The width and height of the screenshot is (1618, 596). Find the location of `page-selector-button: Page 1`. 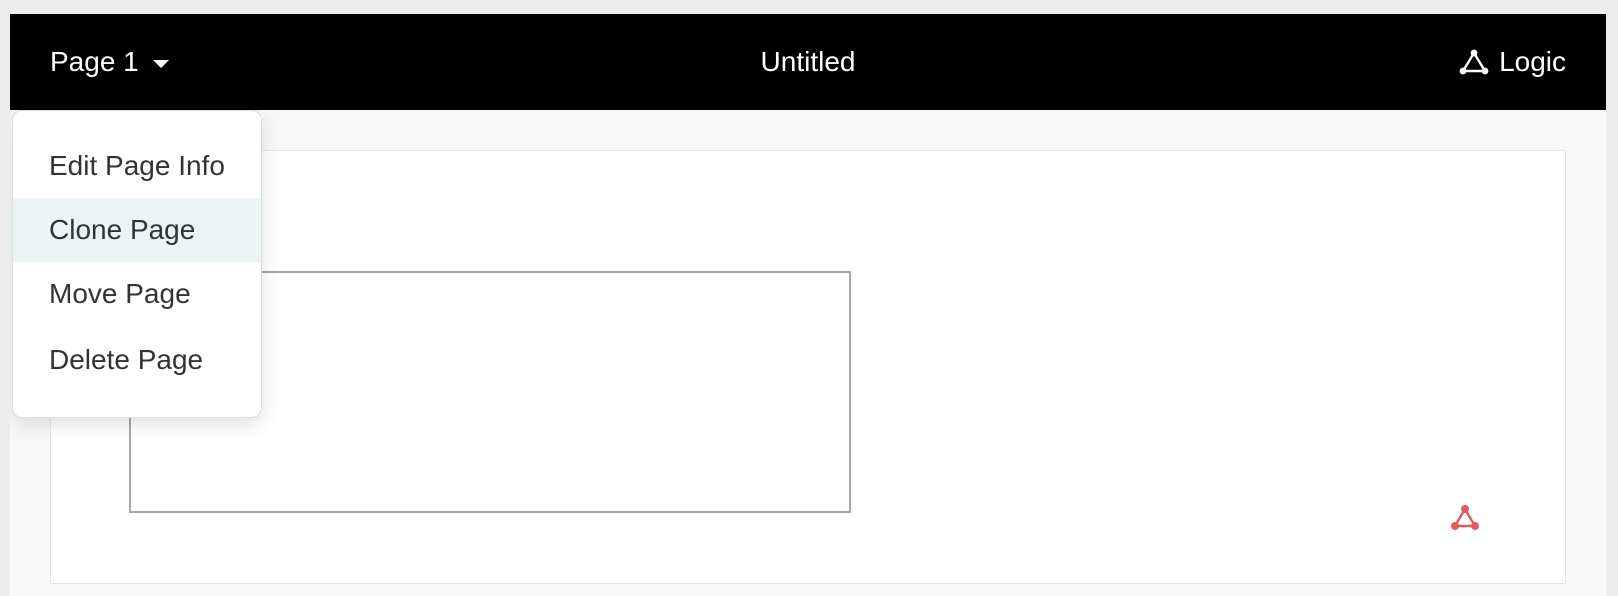

page-selector-button: Page 1 is located at coordinates (109, 62).